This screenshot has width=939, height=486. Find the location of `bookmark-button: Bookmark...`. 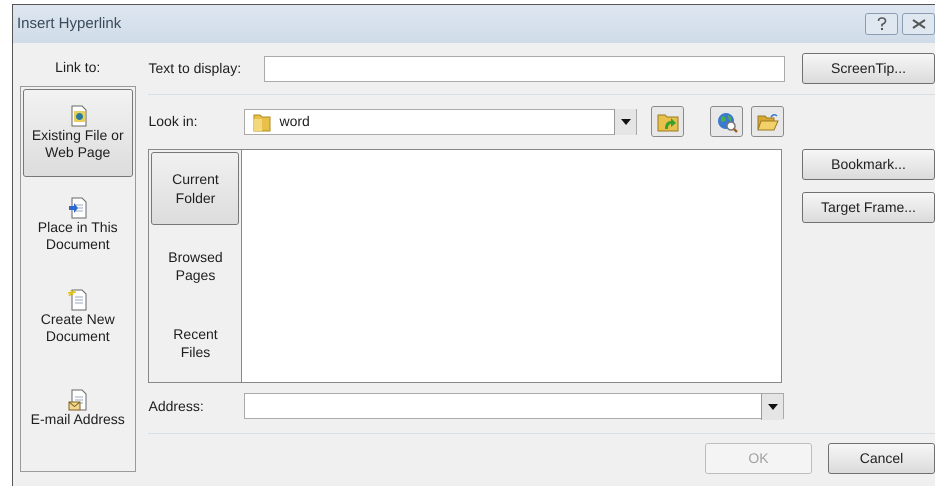

bookmark-button: Bookmark... is located at coordinates (868, 164).